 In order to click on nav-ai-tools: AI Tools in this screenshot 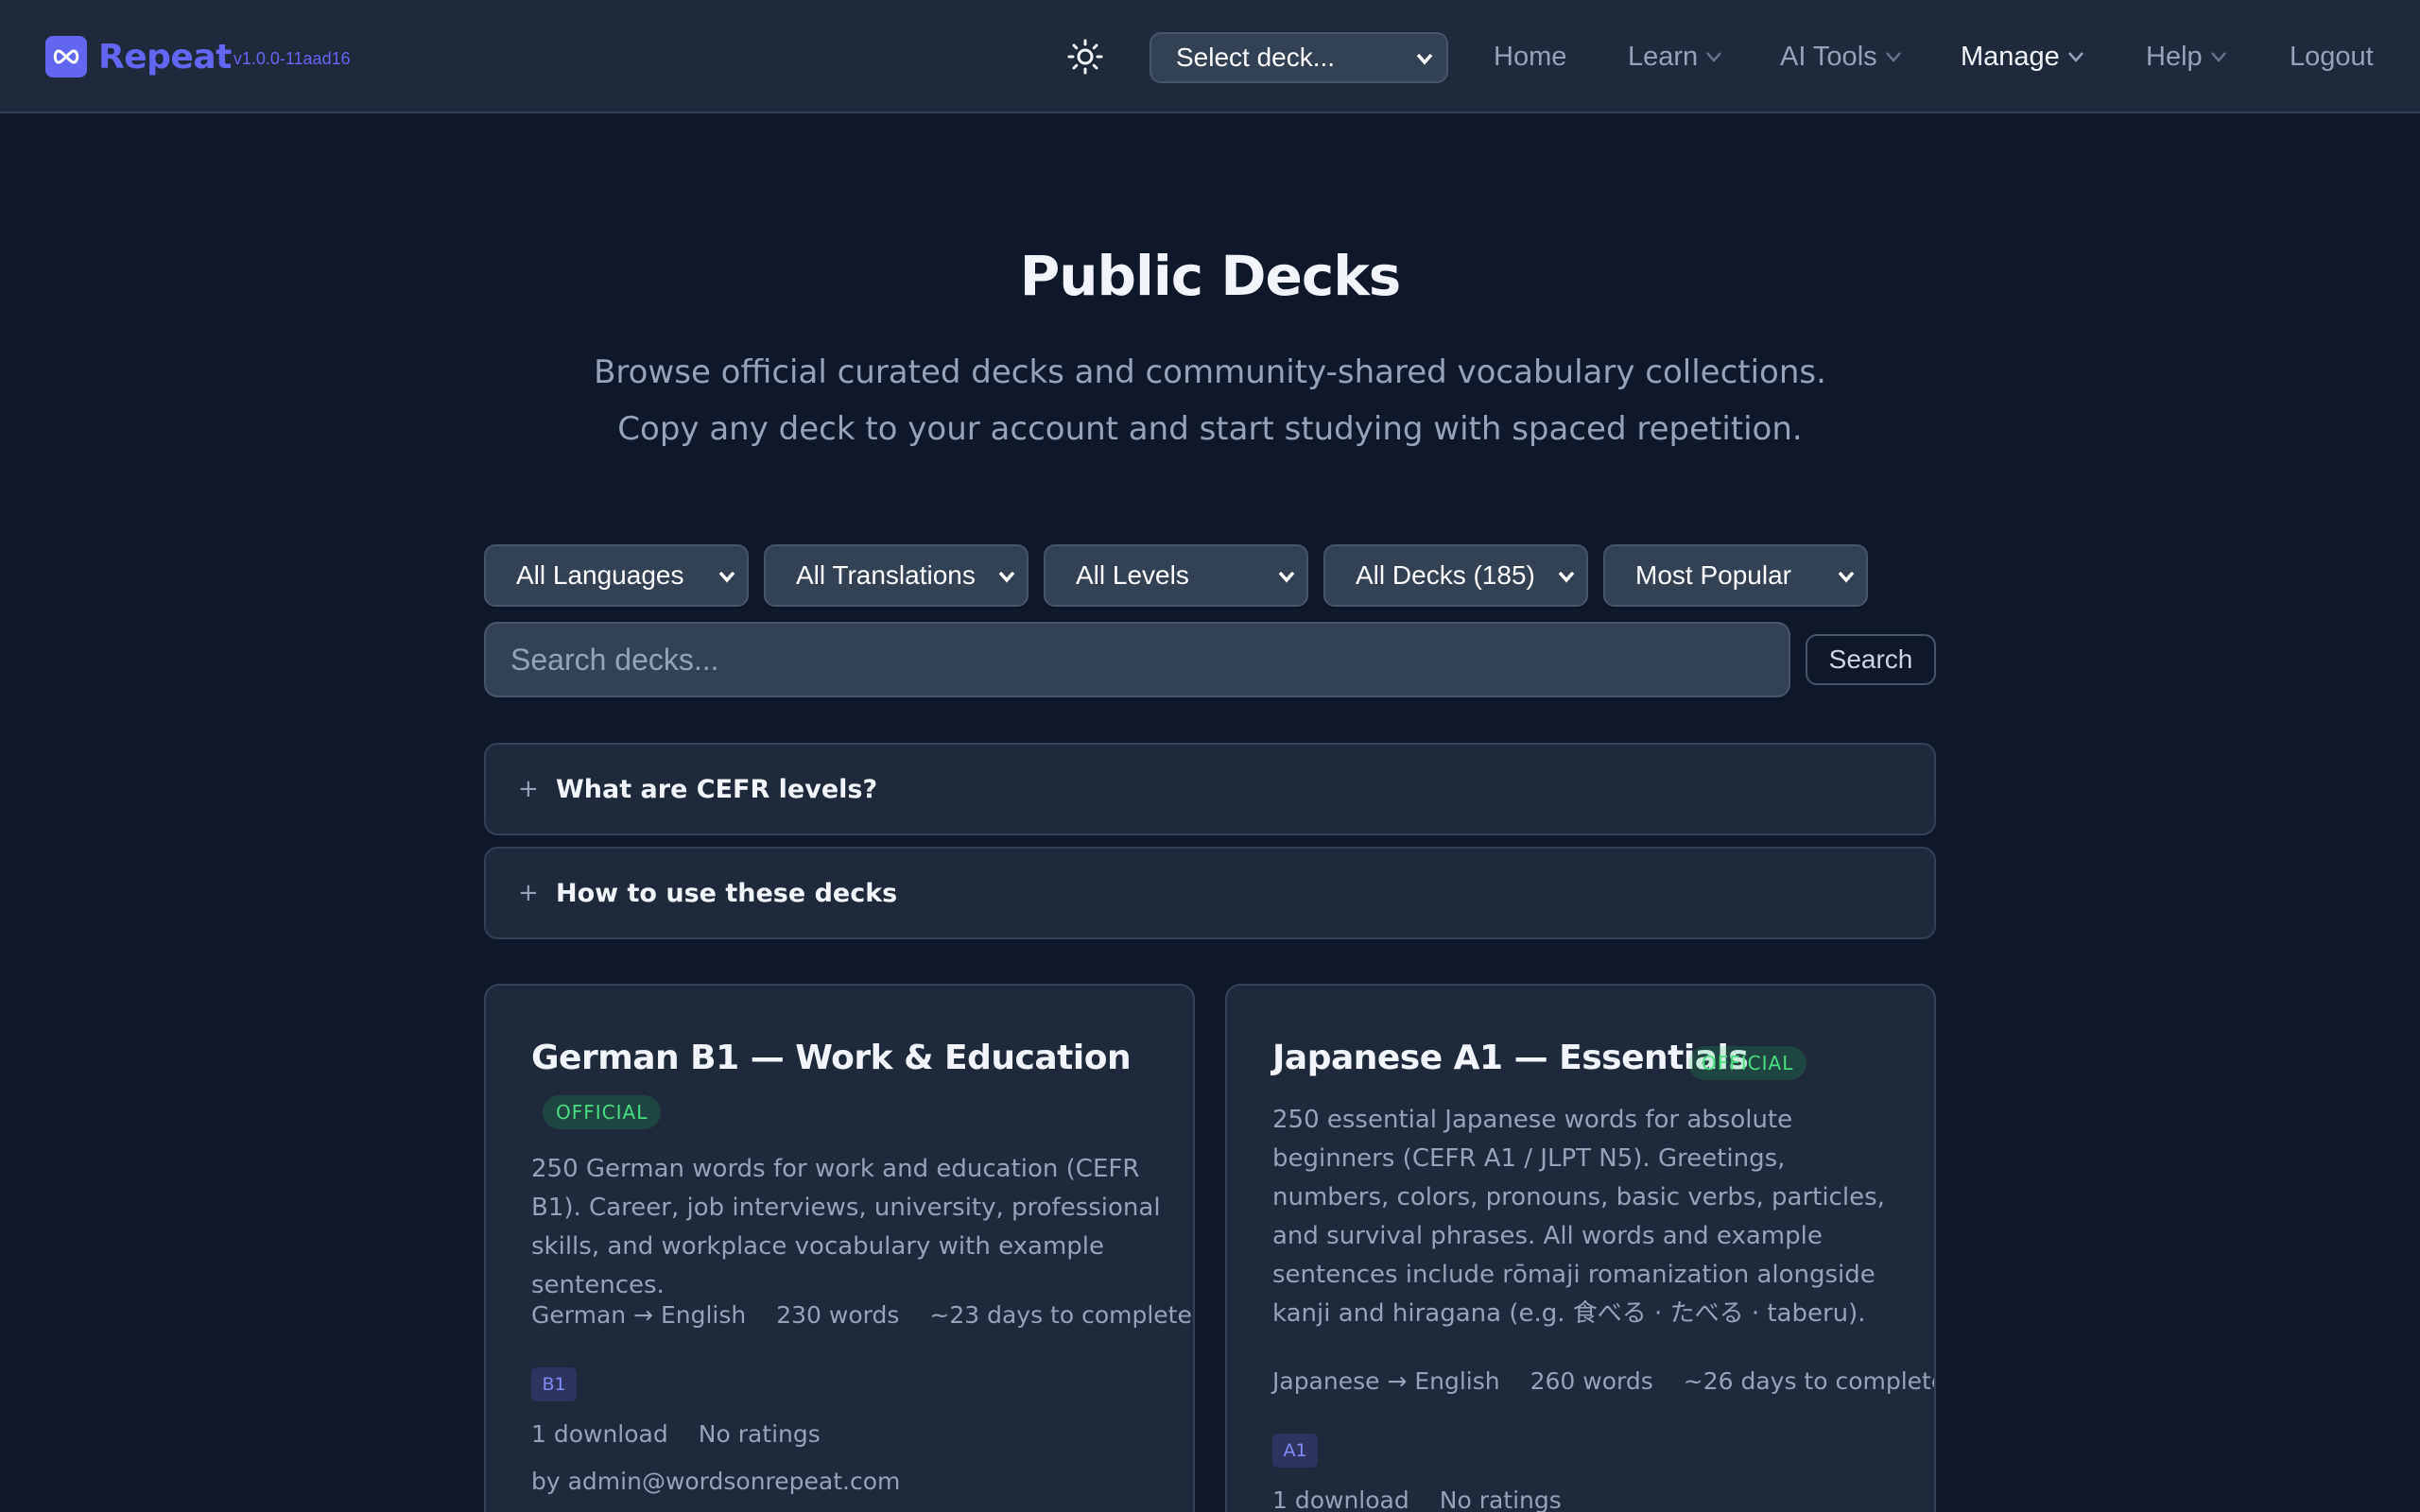, I will do `click(1841, 57)`.